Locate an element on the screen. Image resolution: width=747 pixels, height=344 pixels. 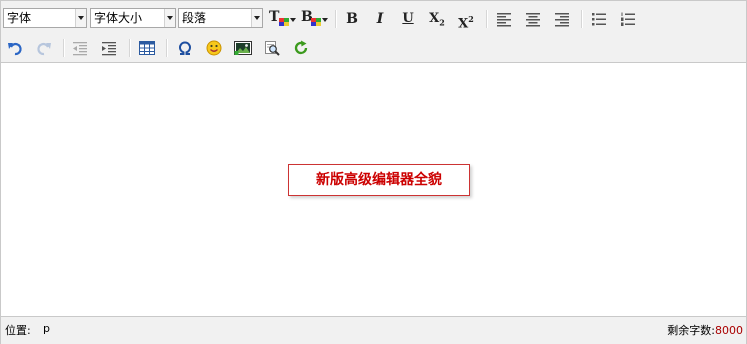
find-replace-icon is located at coordinates (272, 48).